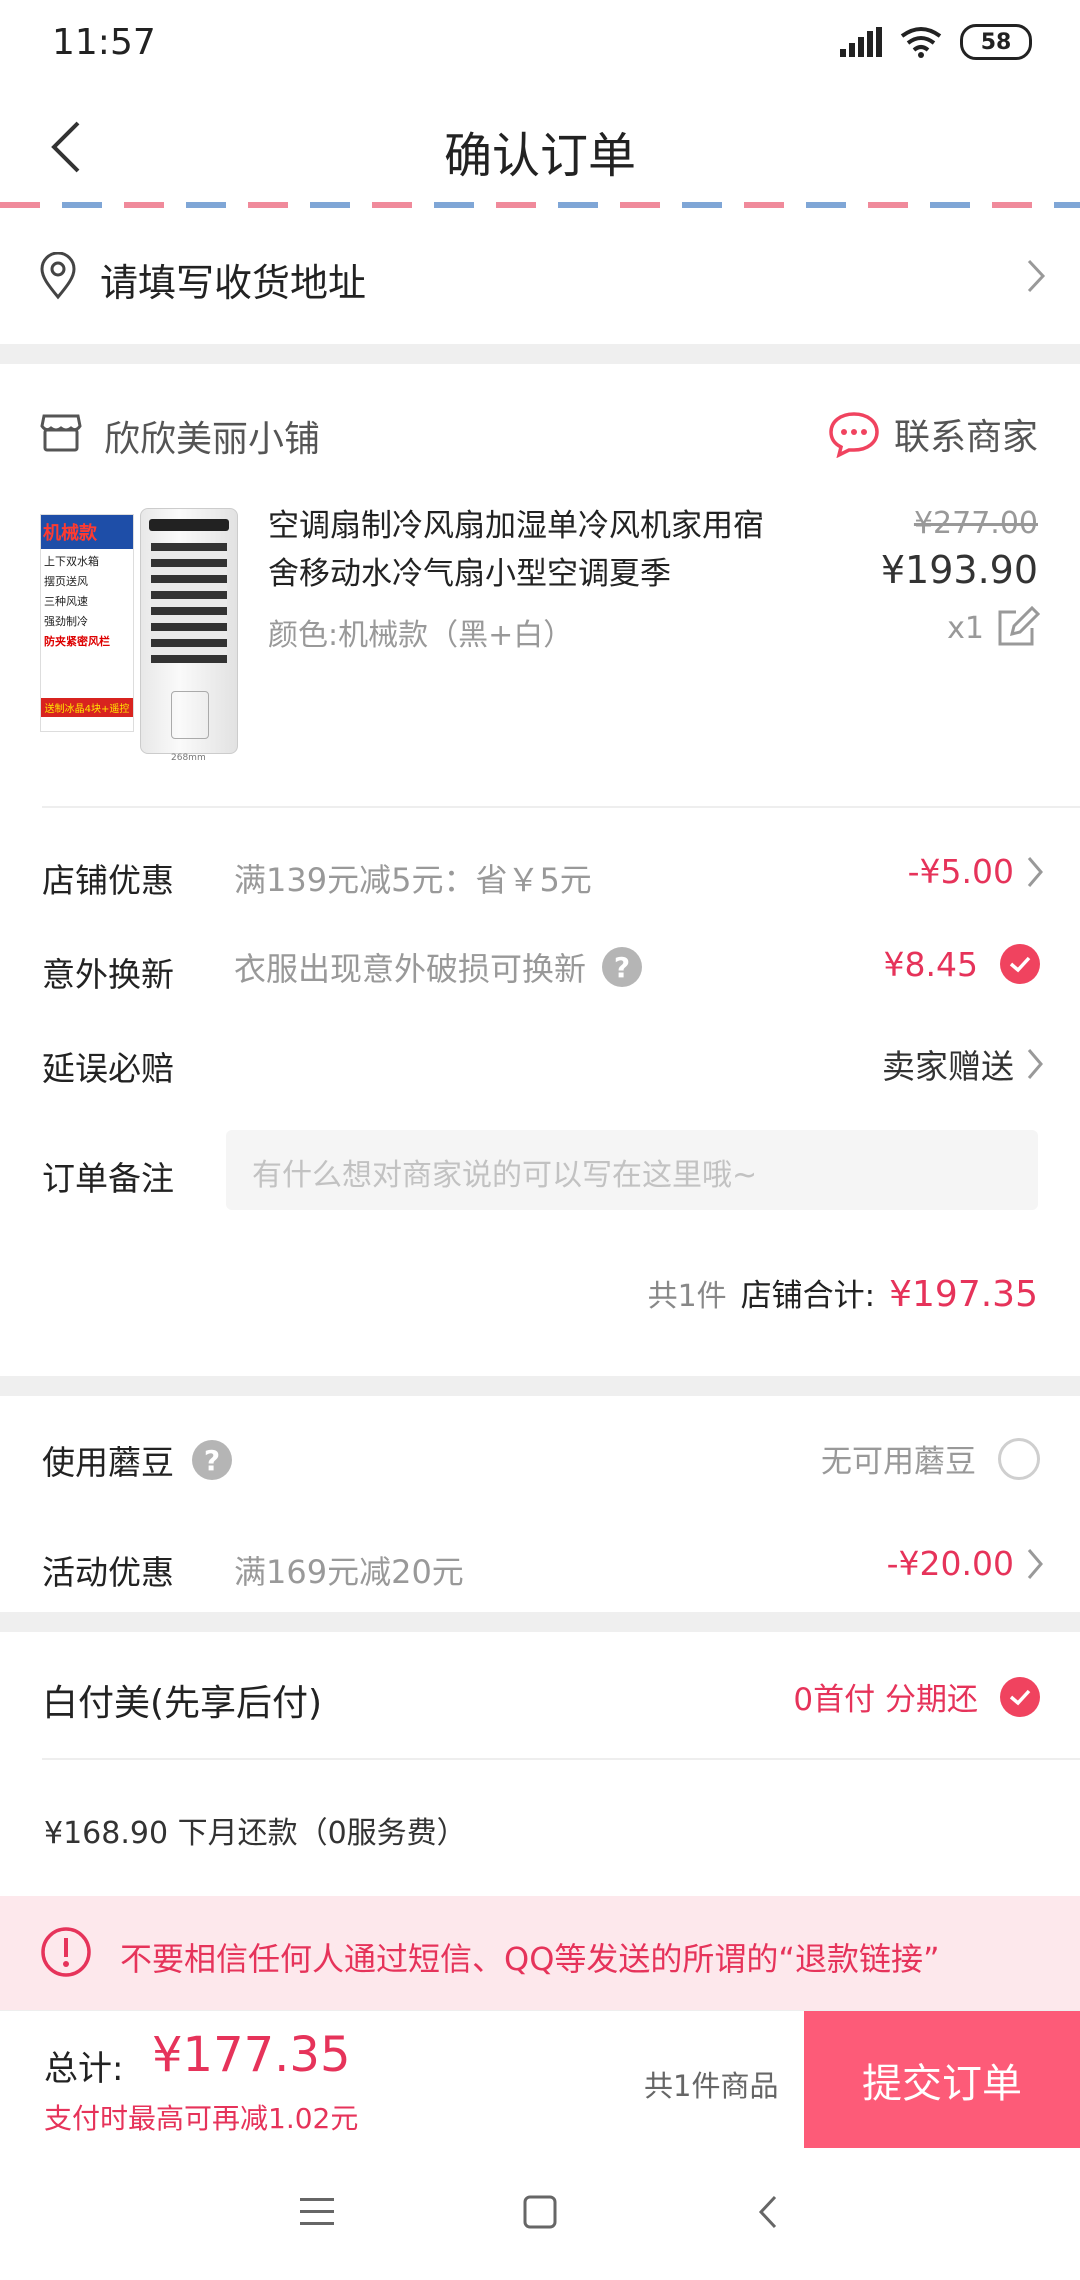 The image size is (1080, 2280). What do you see at coordinates (108, 880) in the screenshot?
I see `shop-discount-label: 店铺优惠` at bounding box center [108, 880].